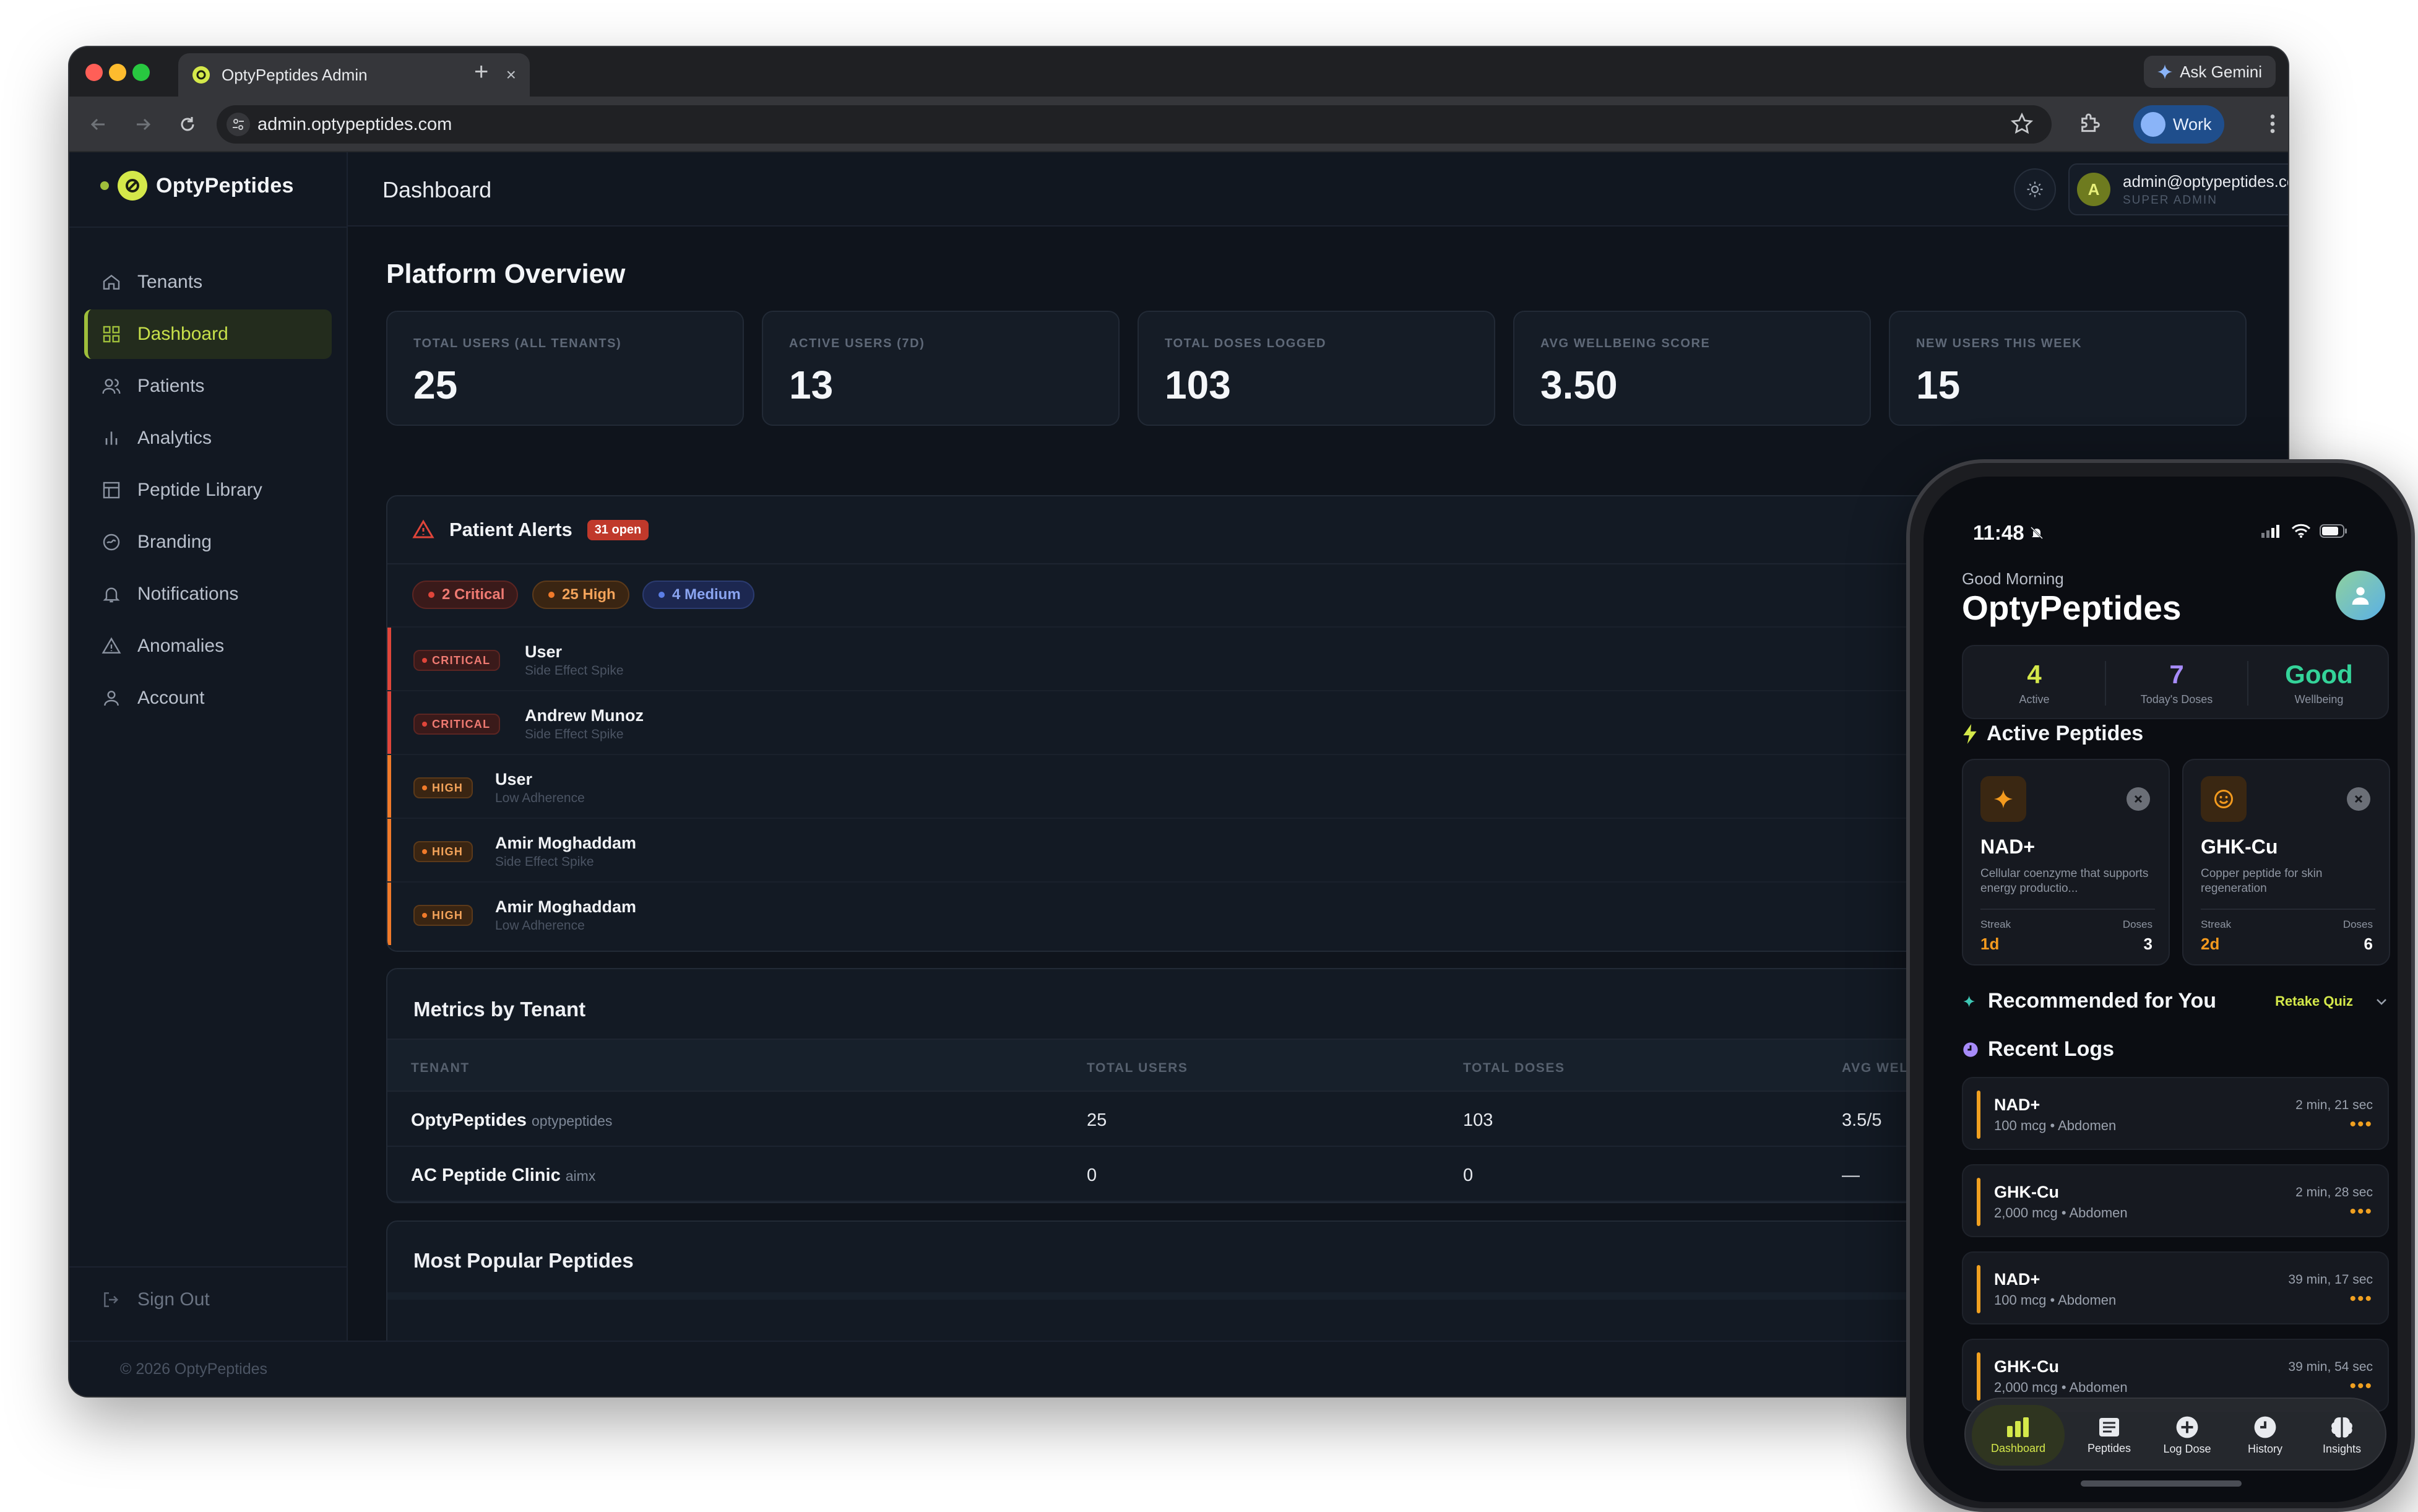 The image size is (2418, 1512). I want to click on summary-card: 4 Active 7 Today's Doses Good Wellbeing, so click(2175, 682).